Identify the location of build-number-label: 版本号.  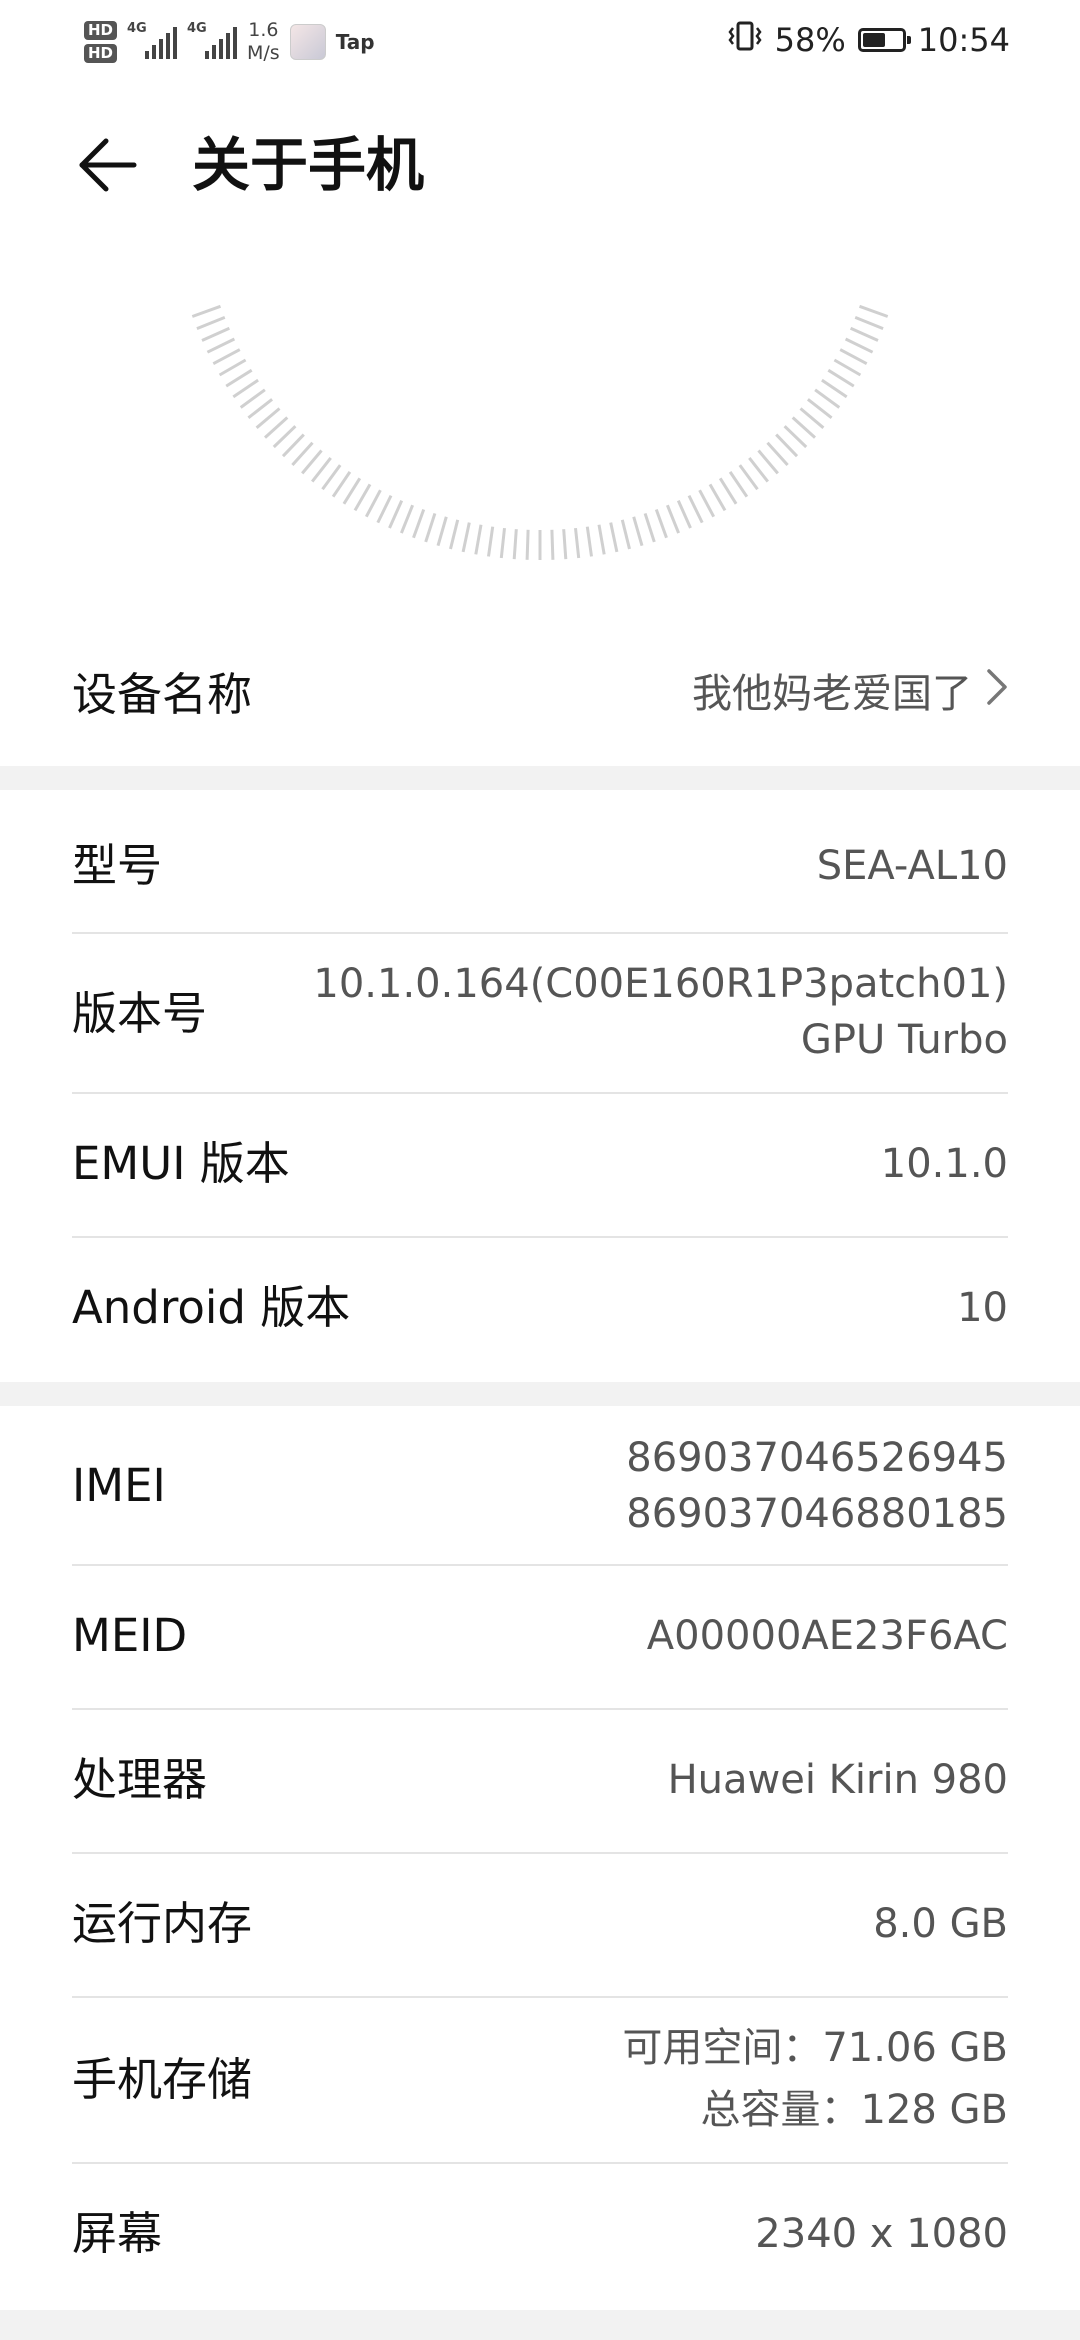
(140, 1013).